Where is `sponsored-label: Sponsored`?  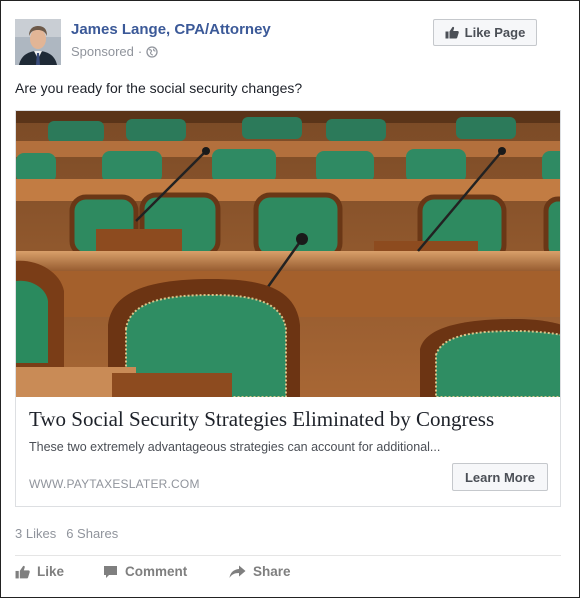
sponsored-label: Sponsored is located at coordinates (102, 51).